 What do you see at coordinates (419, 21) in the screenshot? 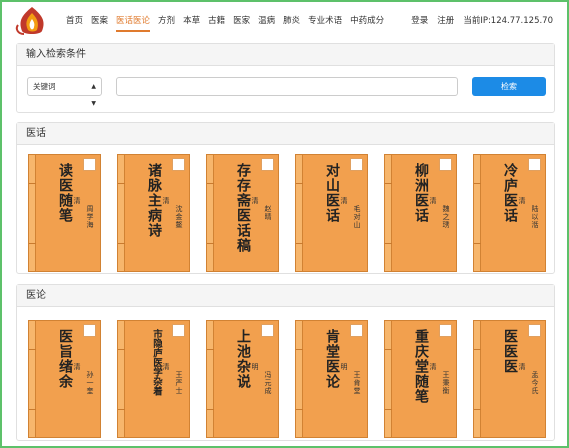
I see `login-link: 登录` at bounding box center [419, 21].